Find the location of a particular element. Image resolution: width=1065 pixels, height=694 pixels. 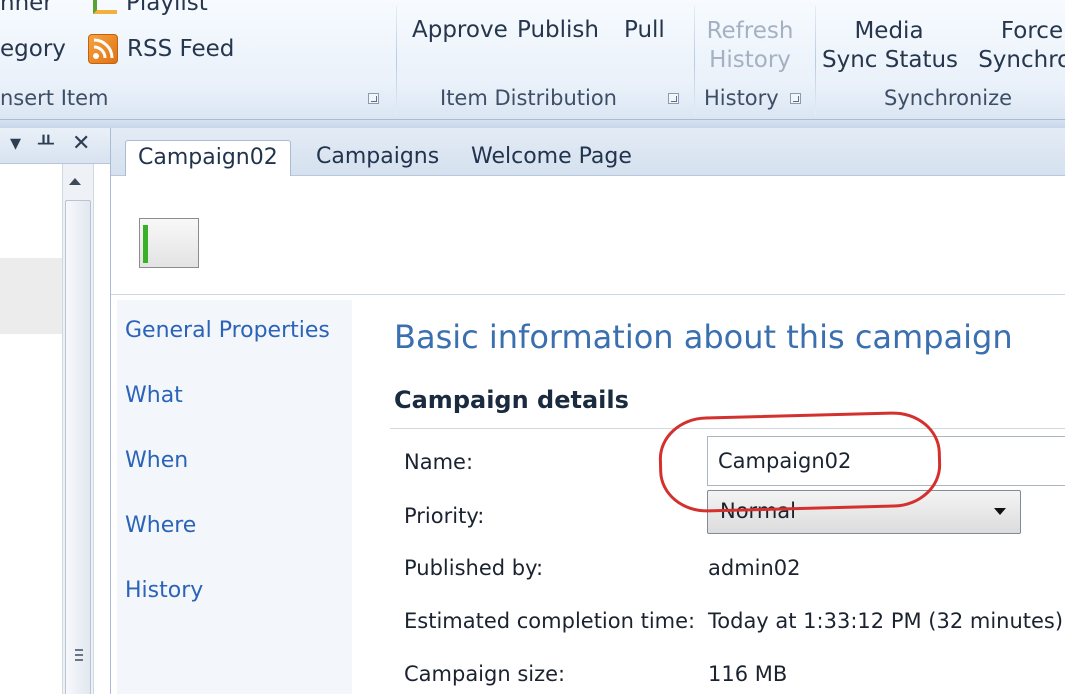

scroll-grip-icon is located at coordinates (79, 655).